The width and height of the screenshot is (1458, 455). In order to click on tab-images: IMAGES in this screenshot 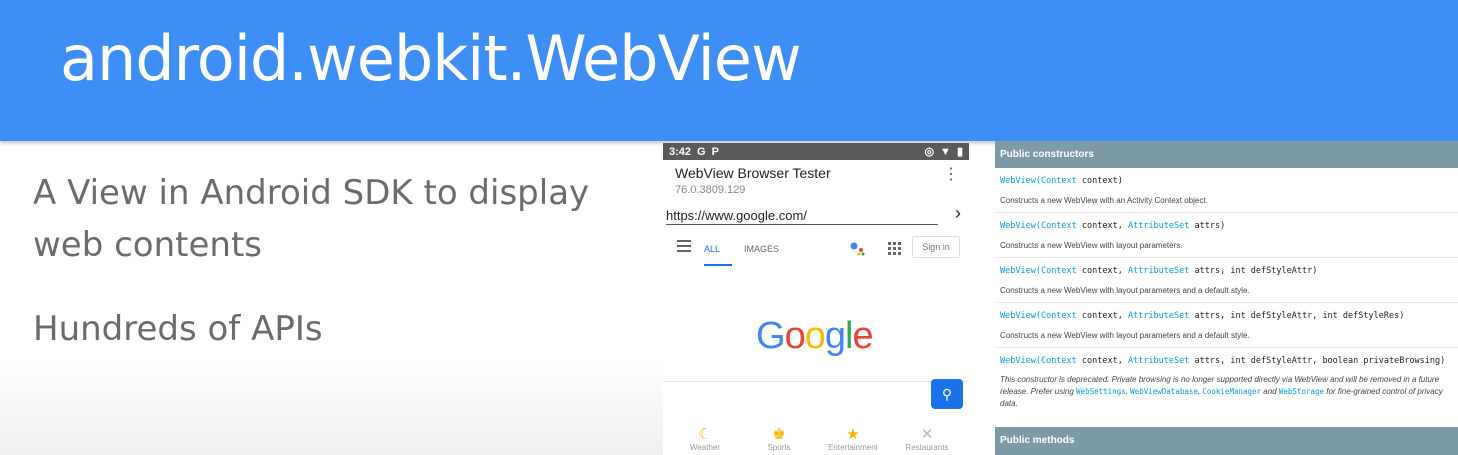, I will do `click(761, 249)`.